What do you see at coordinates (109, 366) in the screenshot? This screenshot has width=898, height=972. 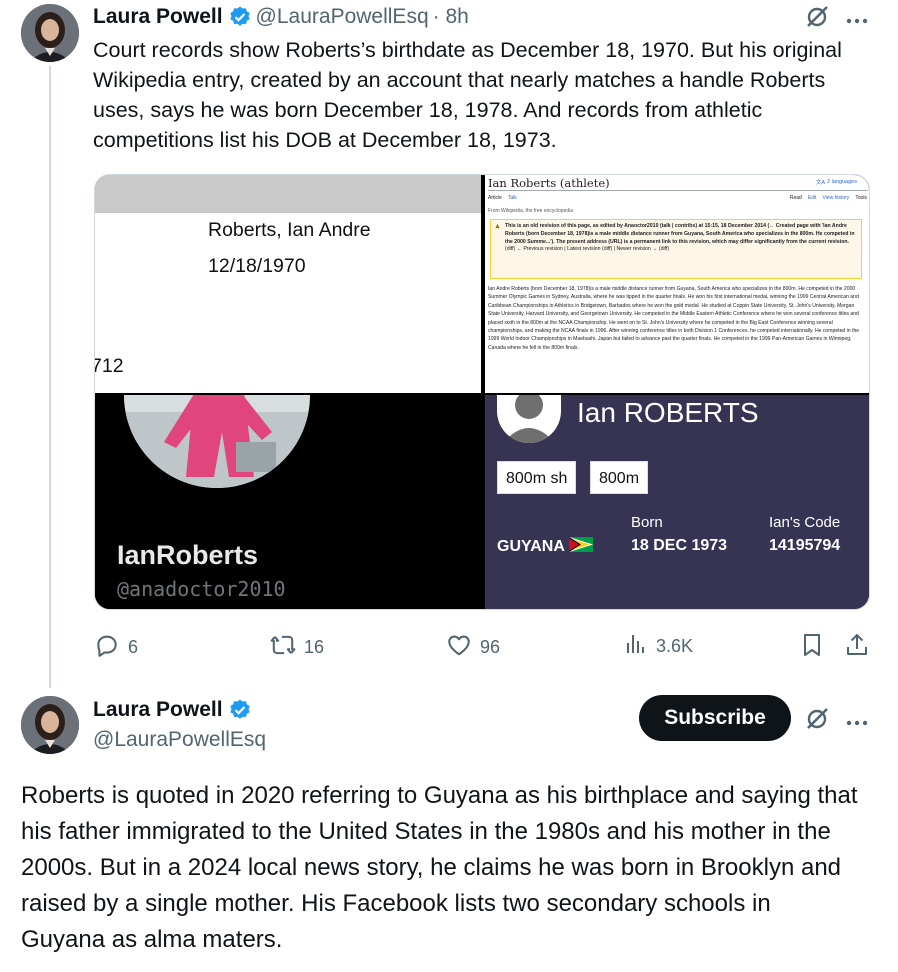 I see `court-record-fragment: 712` at bounding box center [109, 366].